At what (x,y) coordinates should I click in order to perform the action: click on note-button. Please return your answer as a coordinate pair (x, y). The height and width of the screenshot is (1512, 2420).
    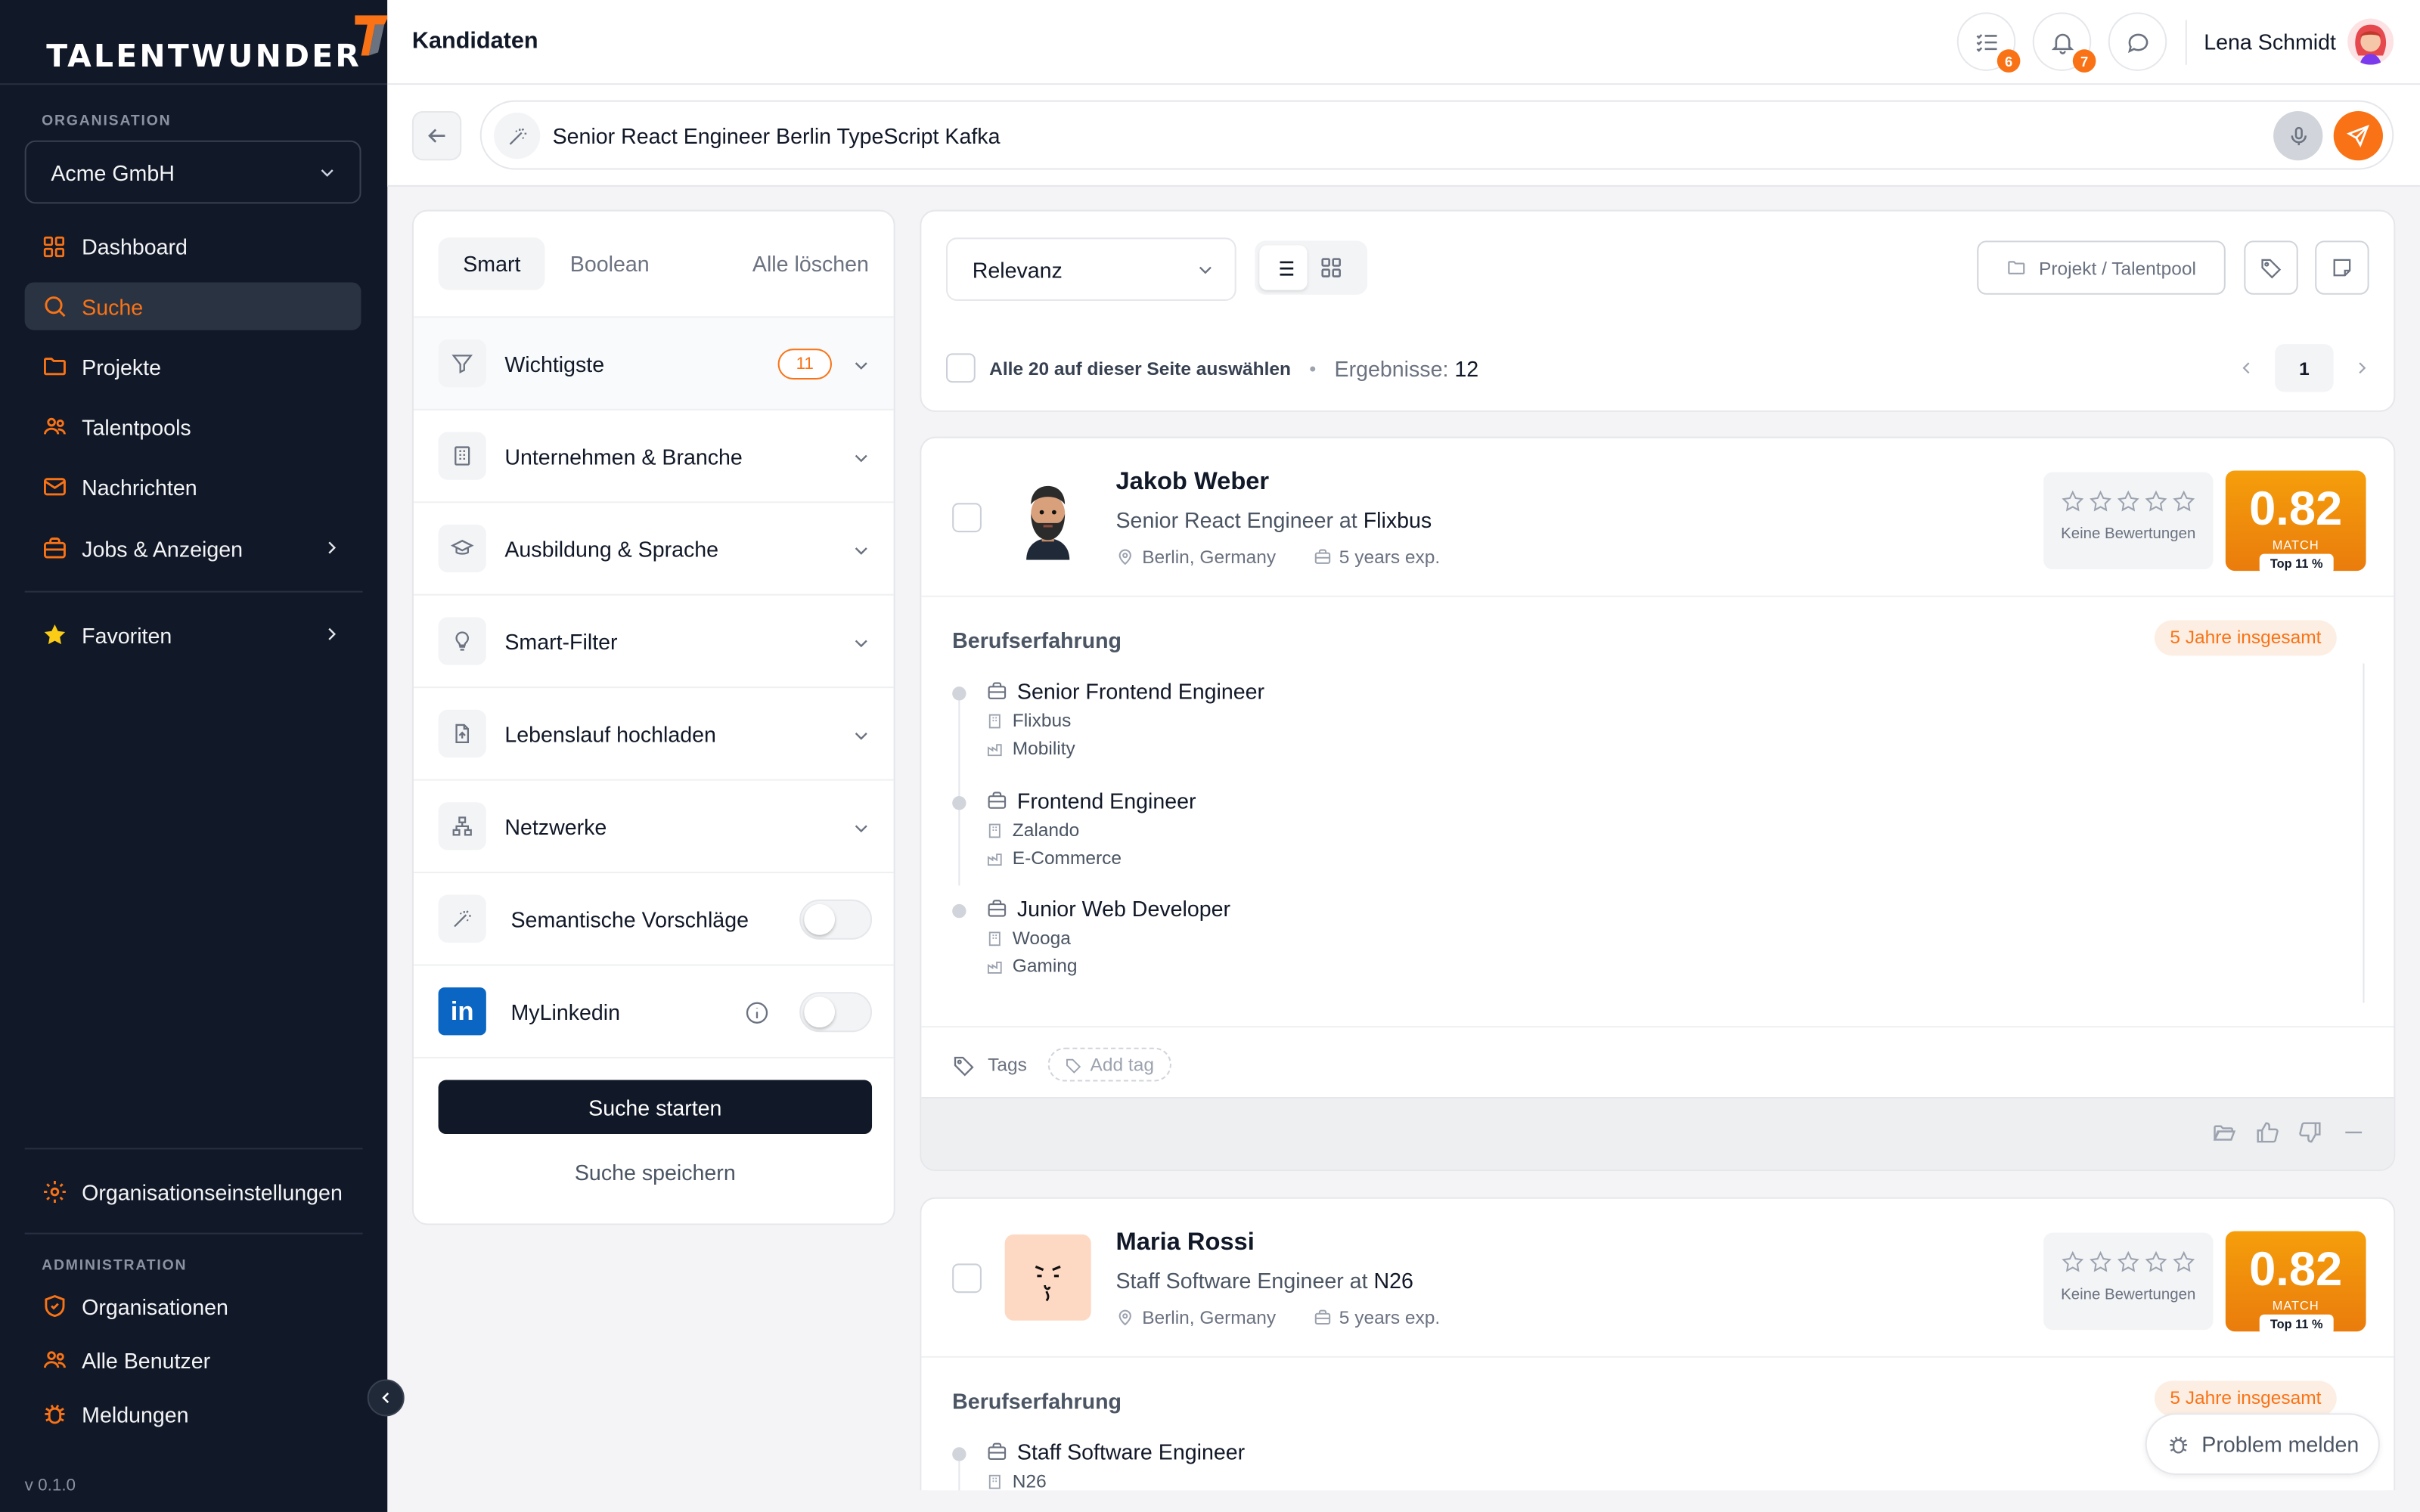
    Looking at the image, I should click on (2342, 267).